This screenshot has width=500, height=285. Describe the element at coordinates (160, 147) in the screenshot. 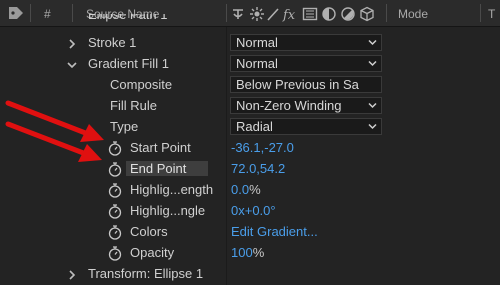

I see `property-label: Start Point` at that location.